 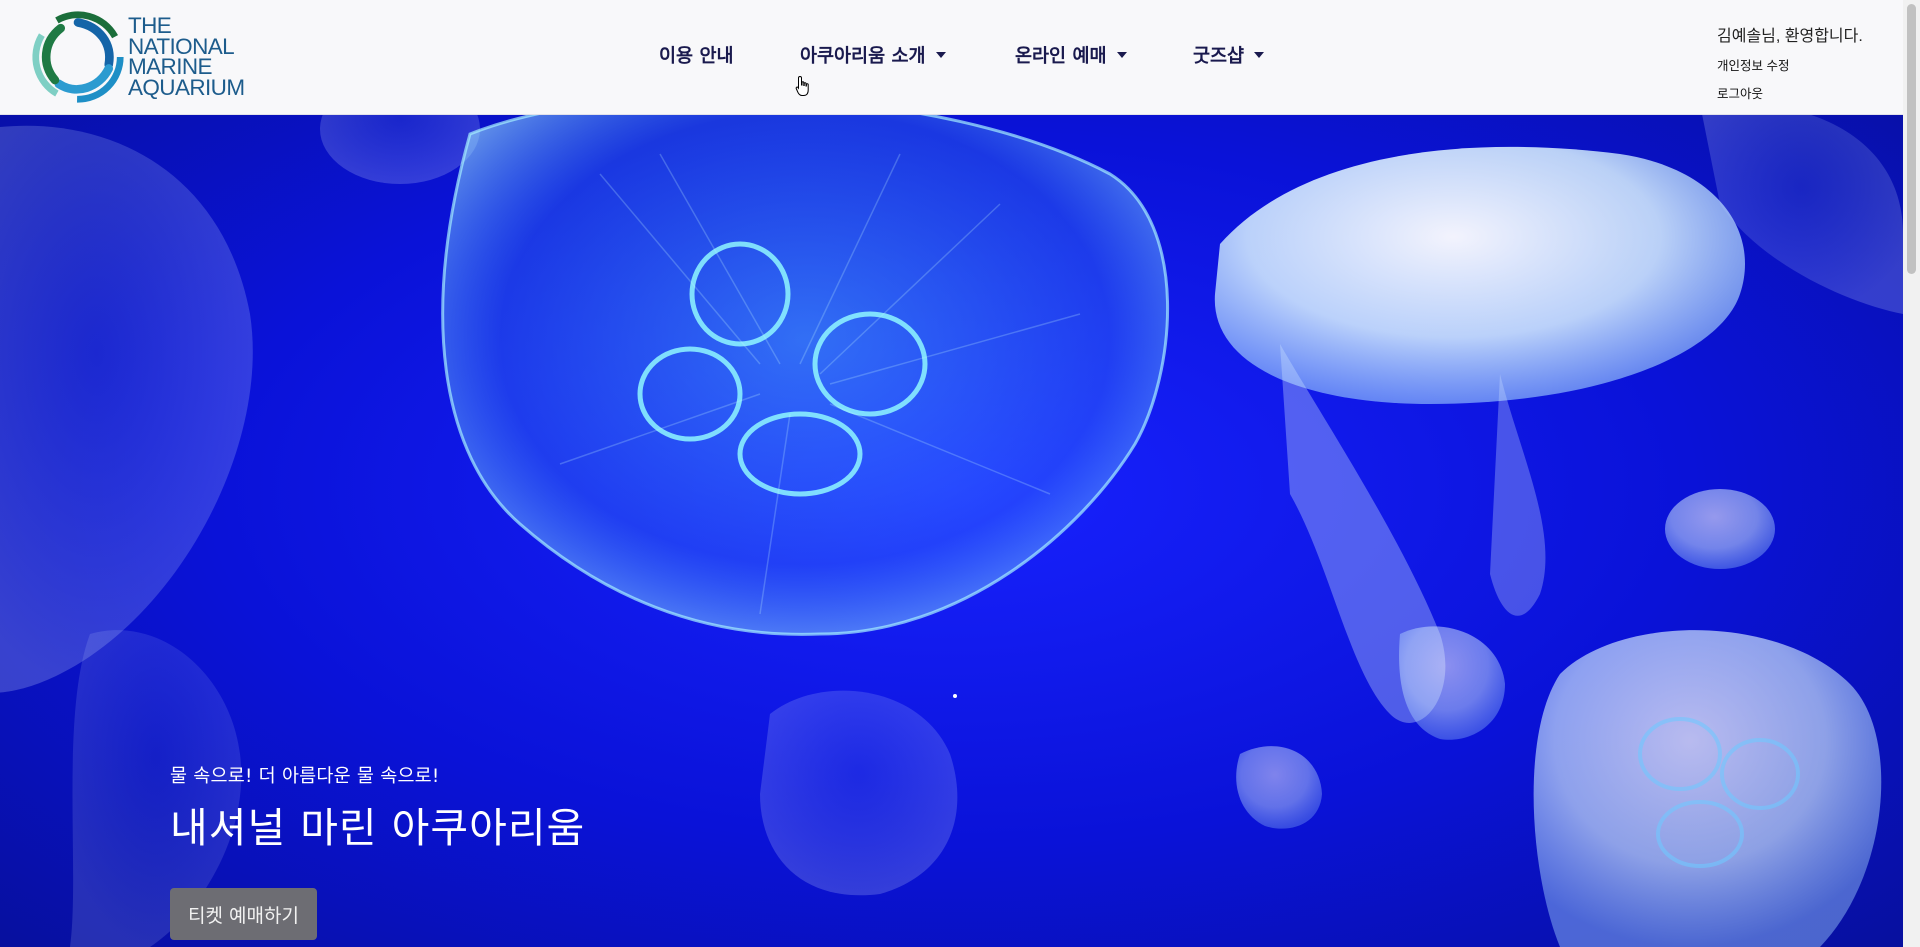 I want to click on hero-text: 물 속으로! 더 아름다운 물 속으로! 내셔널 마린 아쿠아리움, so click(x=377, y=808).